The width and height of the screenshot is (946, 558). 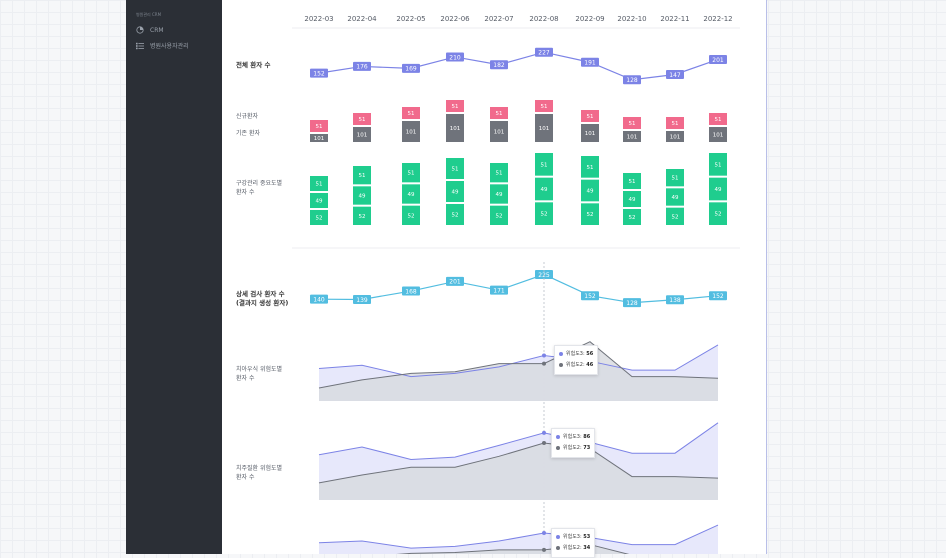 I want to click on month-tick-label: 2022-05, so click(x=410, y=19).